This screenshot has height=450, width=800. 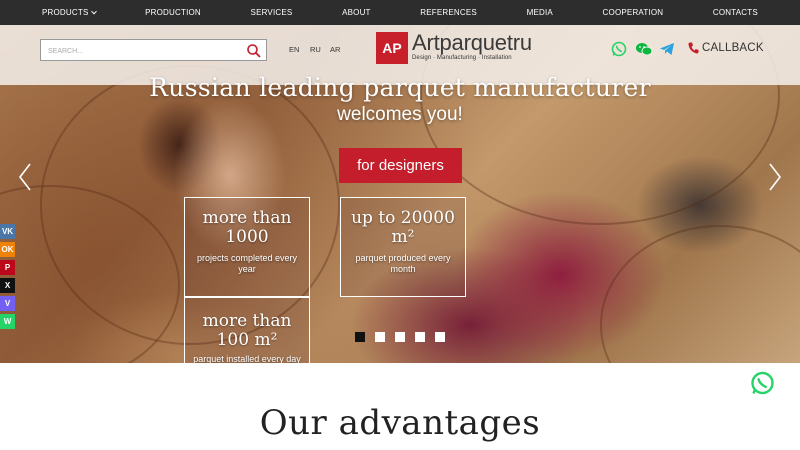 What do you see at coordinates (400, 423) in the screenshot?
I see `advantages-heading: Our advantages` at bounding box center [400, 423].